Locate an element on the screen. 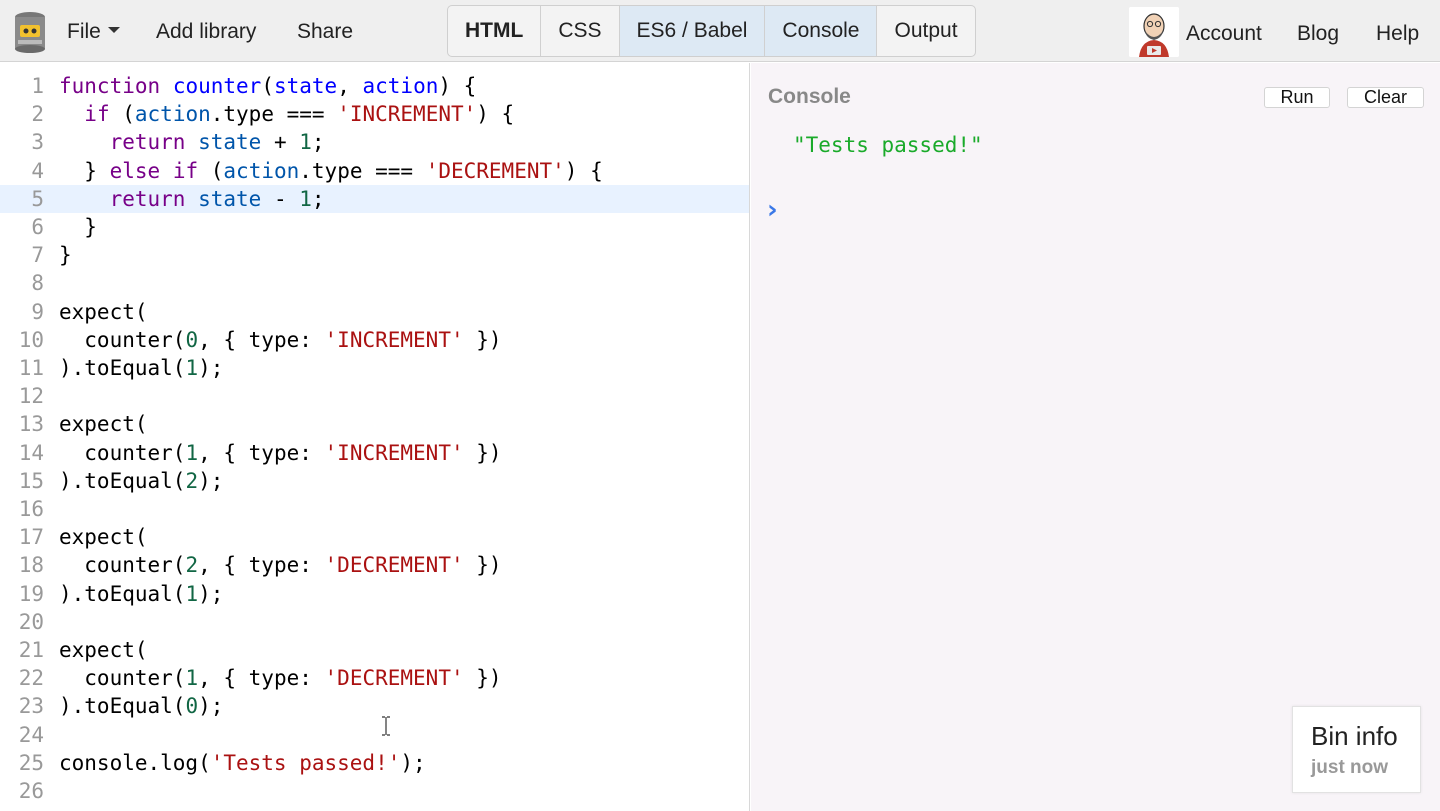 This screenshot has height=811, width=1440. code-text: console.log('Tests passed!'); is located at coordinates (242, 763).